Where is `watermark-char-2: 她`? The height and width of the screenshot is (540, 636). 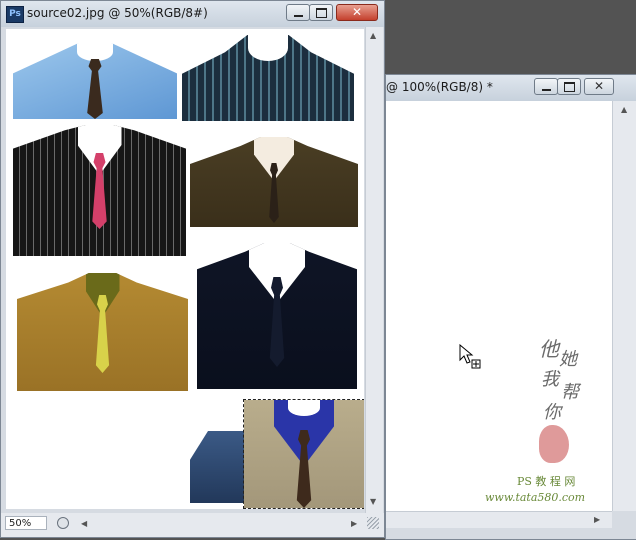
watermark-char-2: 她 is located at coordinates (568, 359).